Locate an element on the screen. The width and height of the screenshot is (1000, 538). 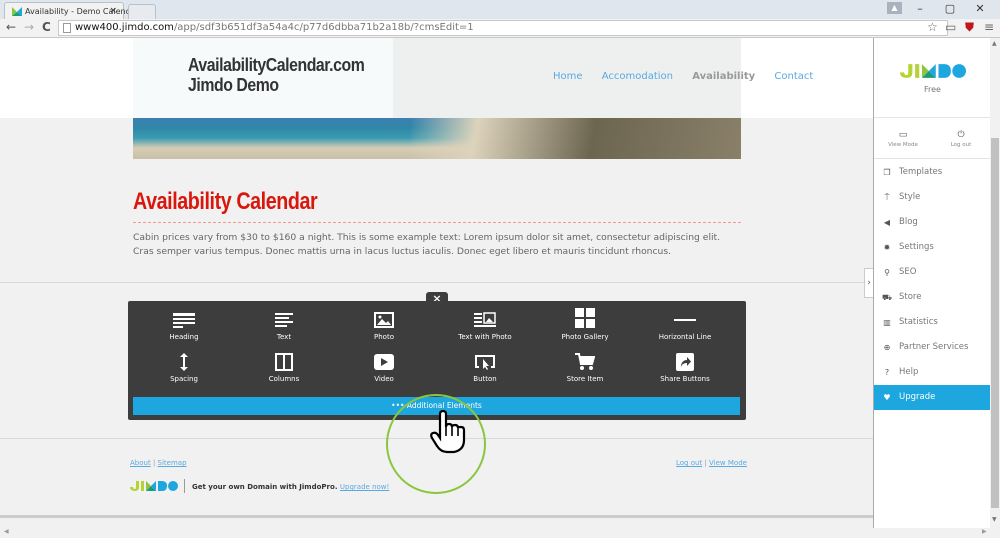
nav-availability: Availability is located at coordinates (723, 76).